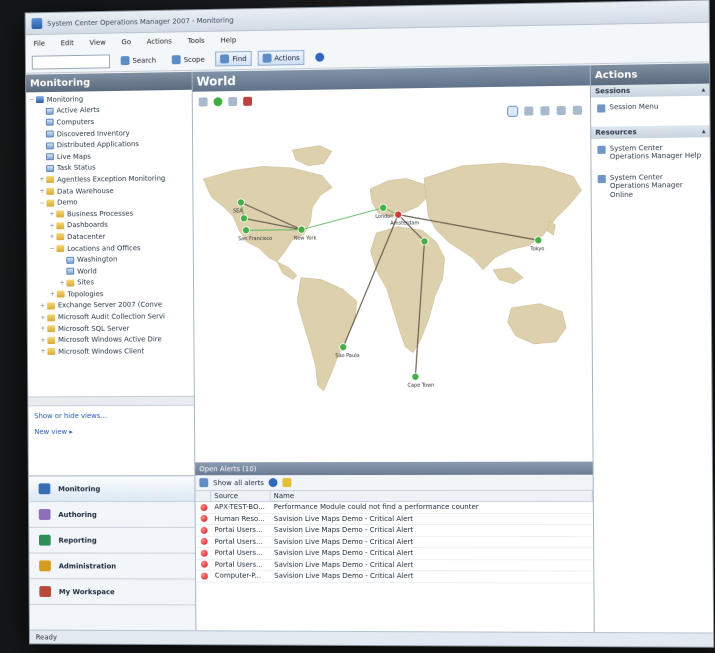 This screenshot has width=715, height=653. Describe the element at coordinates (86, 591) in the screenshot. I see `wunderbar-label: My Workspace` at that location.